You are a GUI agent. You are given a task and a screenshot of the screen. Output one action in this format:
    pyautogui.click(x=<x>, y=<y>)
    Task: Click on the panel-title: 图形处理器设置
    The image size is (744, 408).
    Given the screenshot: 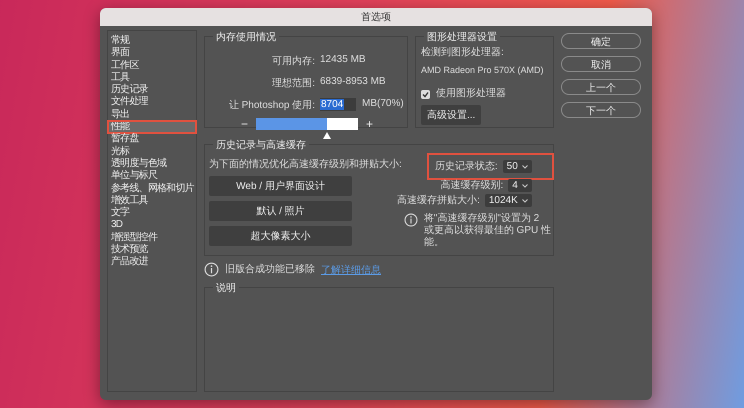 What is the action you would take?
    pyautogui.click(x=462, y=37)
    